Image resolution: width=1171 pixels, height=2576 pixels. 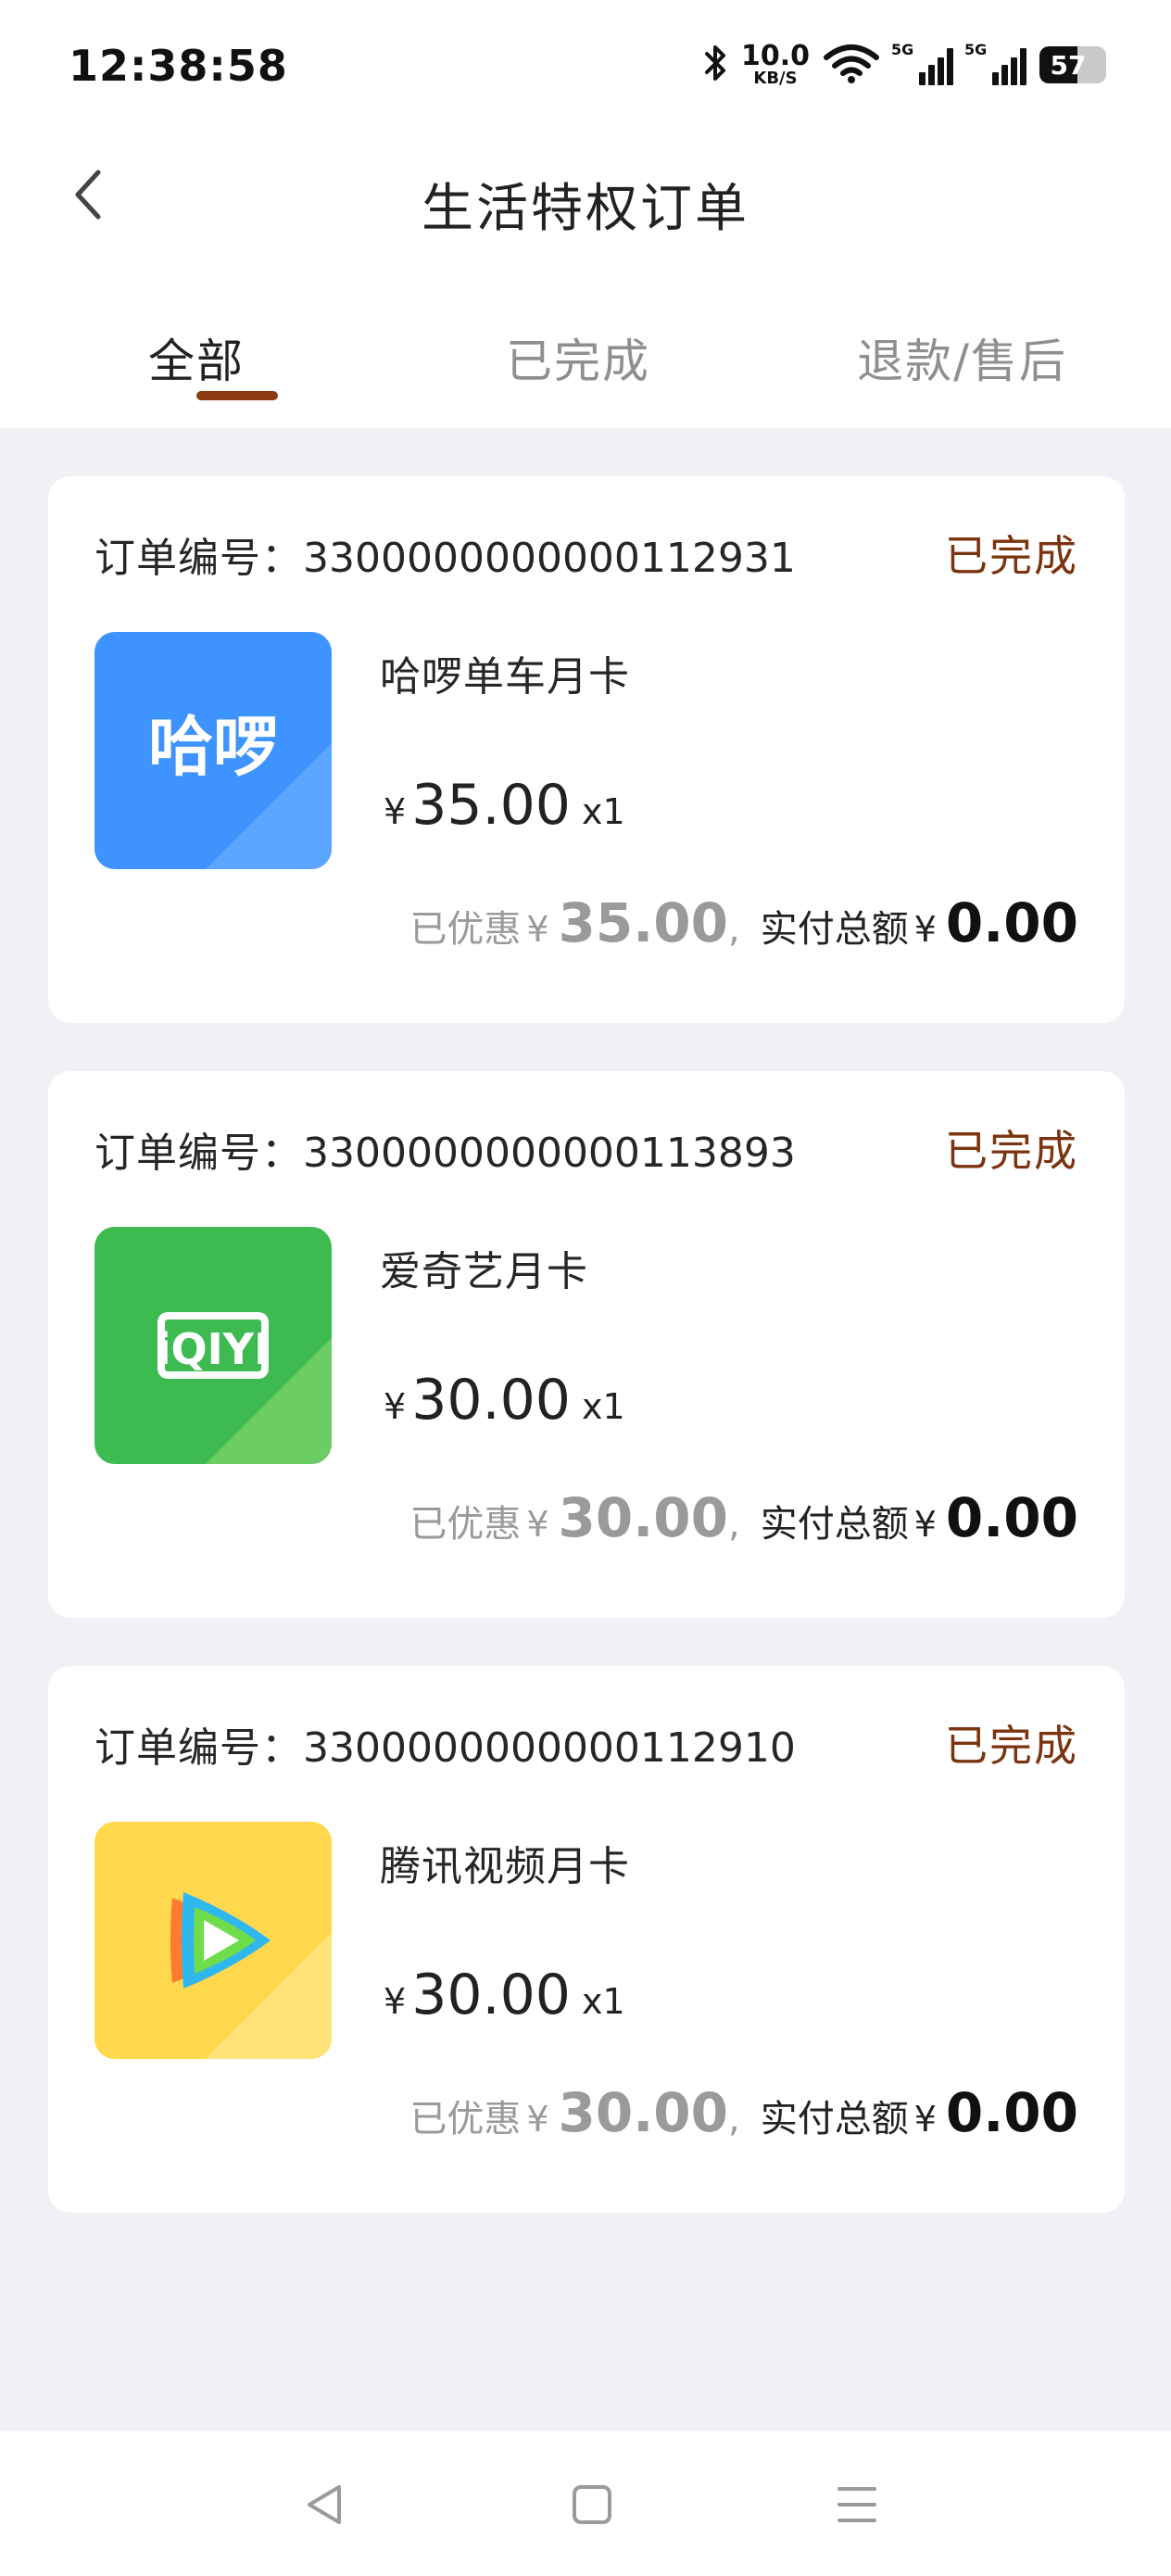 What do you see at coordinates (852, 65) in the screenshot?
I see `wifi-icon` at bounding box center [852, 65].